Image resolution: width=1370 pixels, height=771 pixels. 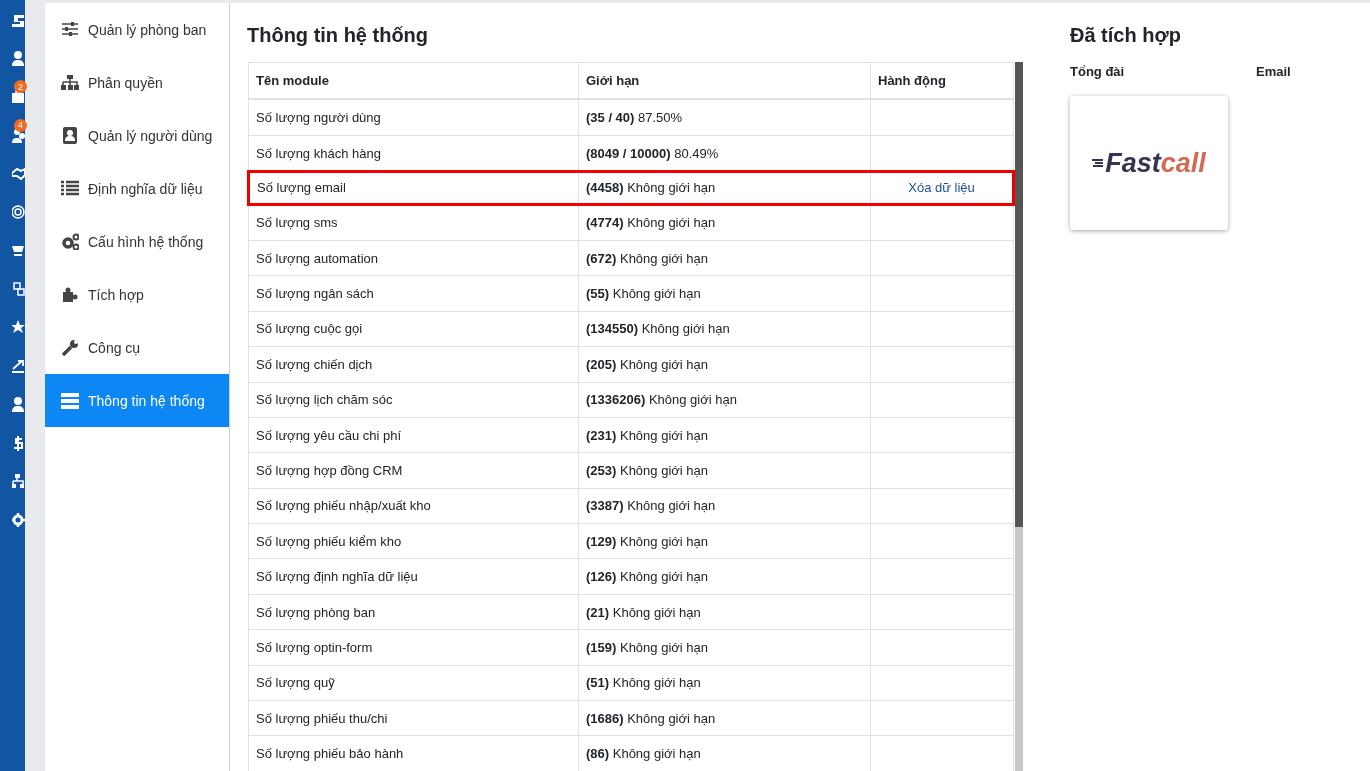 I want to click on server-icon, so click(x=70, y=400).